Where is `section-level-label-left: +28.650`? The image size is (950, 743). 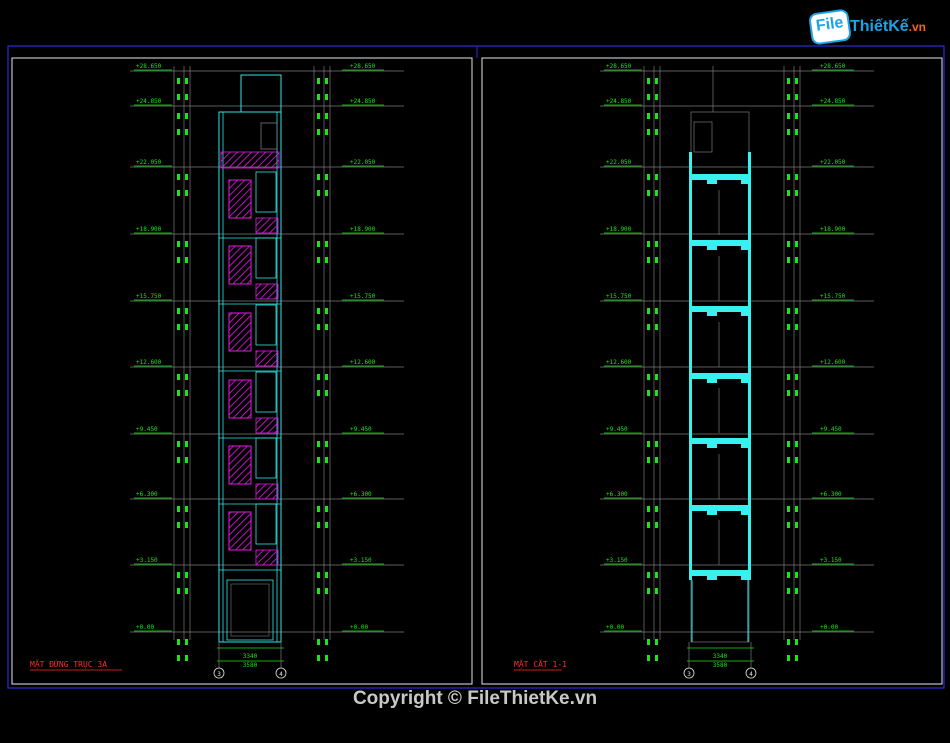
section-level-label-left: +28.650 is located at coordinates (619, 66).